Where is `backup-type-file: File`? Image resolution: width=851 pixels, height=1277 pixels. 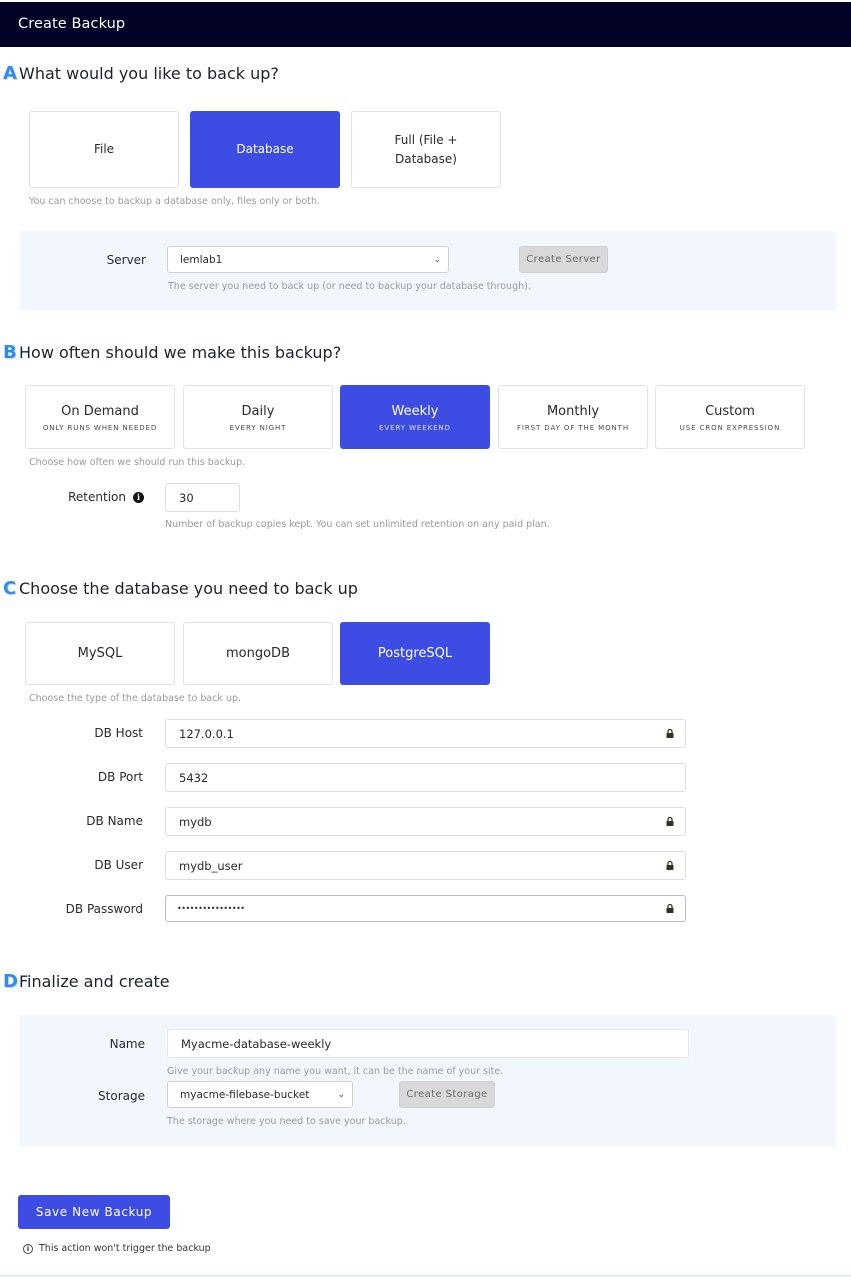 backup-type-file: File is located at coordinates (104, 149).